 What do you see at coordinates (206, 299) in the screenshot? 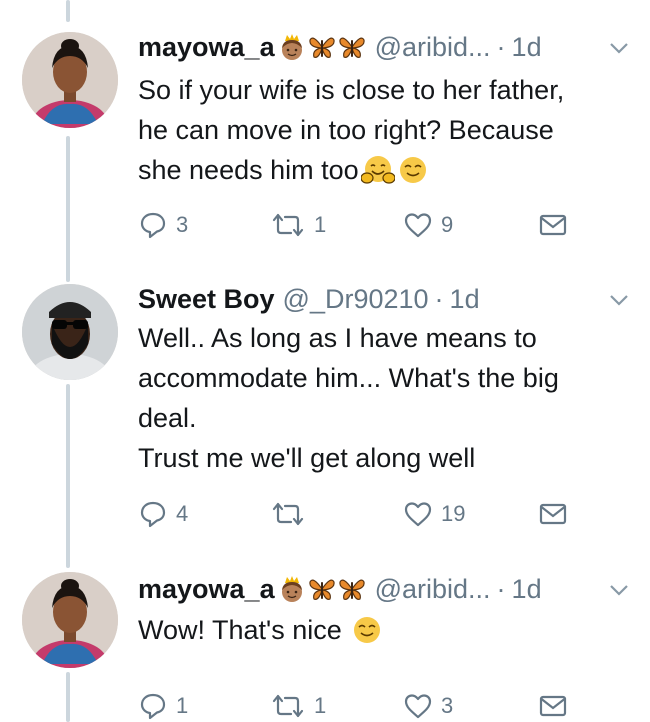
I see `display-name: Sweet Boy` at bounding box center [206, 299].